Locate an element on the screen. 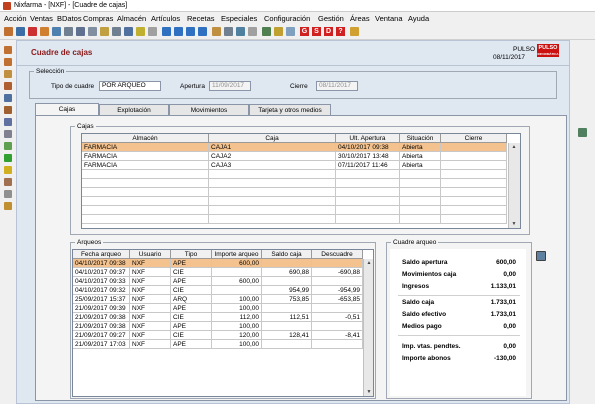 This screenshot has width=595, height=404. saldo-caja-value: 1.733,01 is located at coordinates (503, 302).